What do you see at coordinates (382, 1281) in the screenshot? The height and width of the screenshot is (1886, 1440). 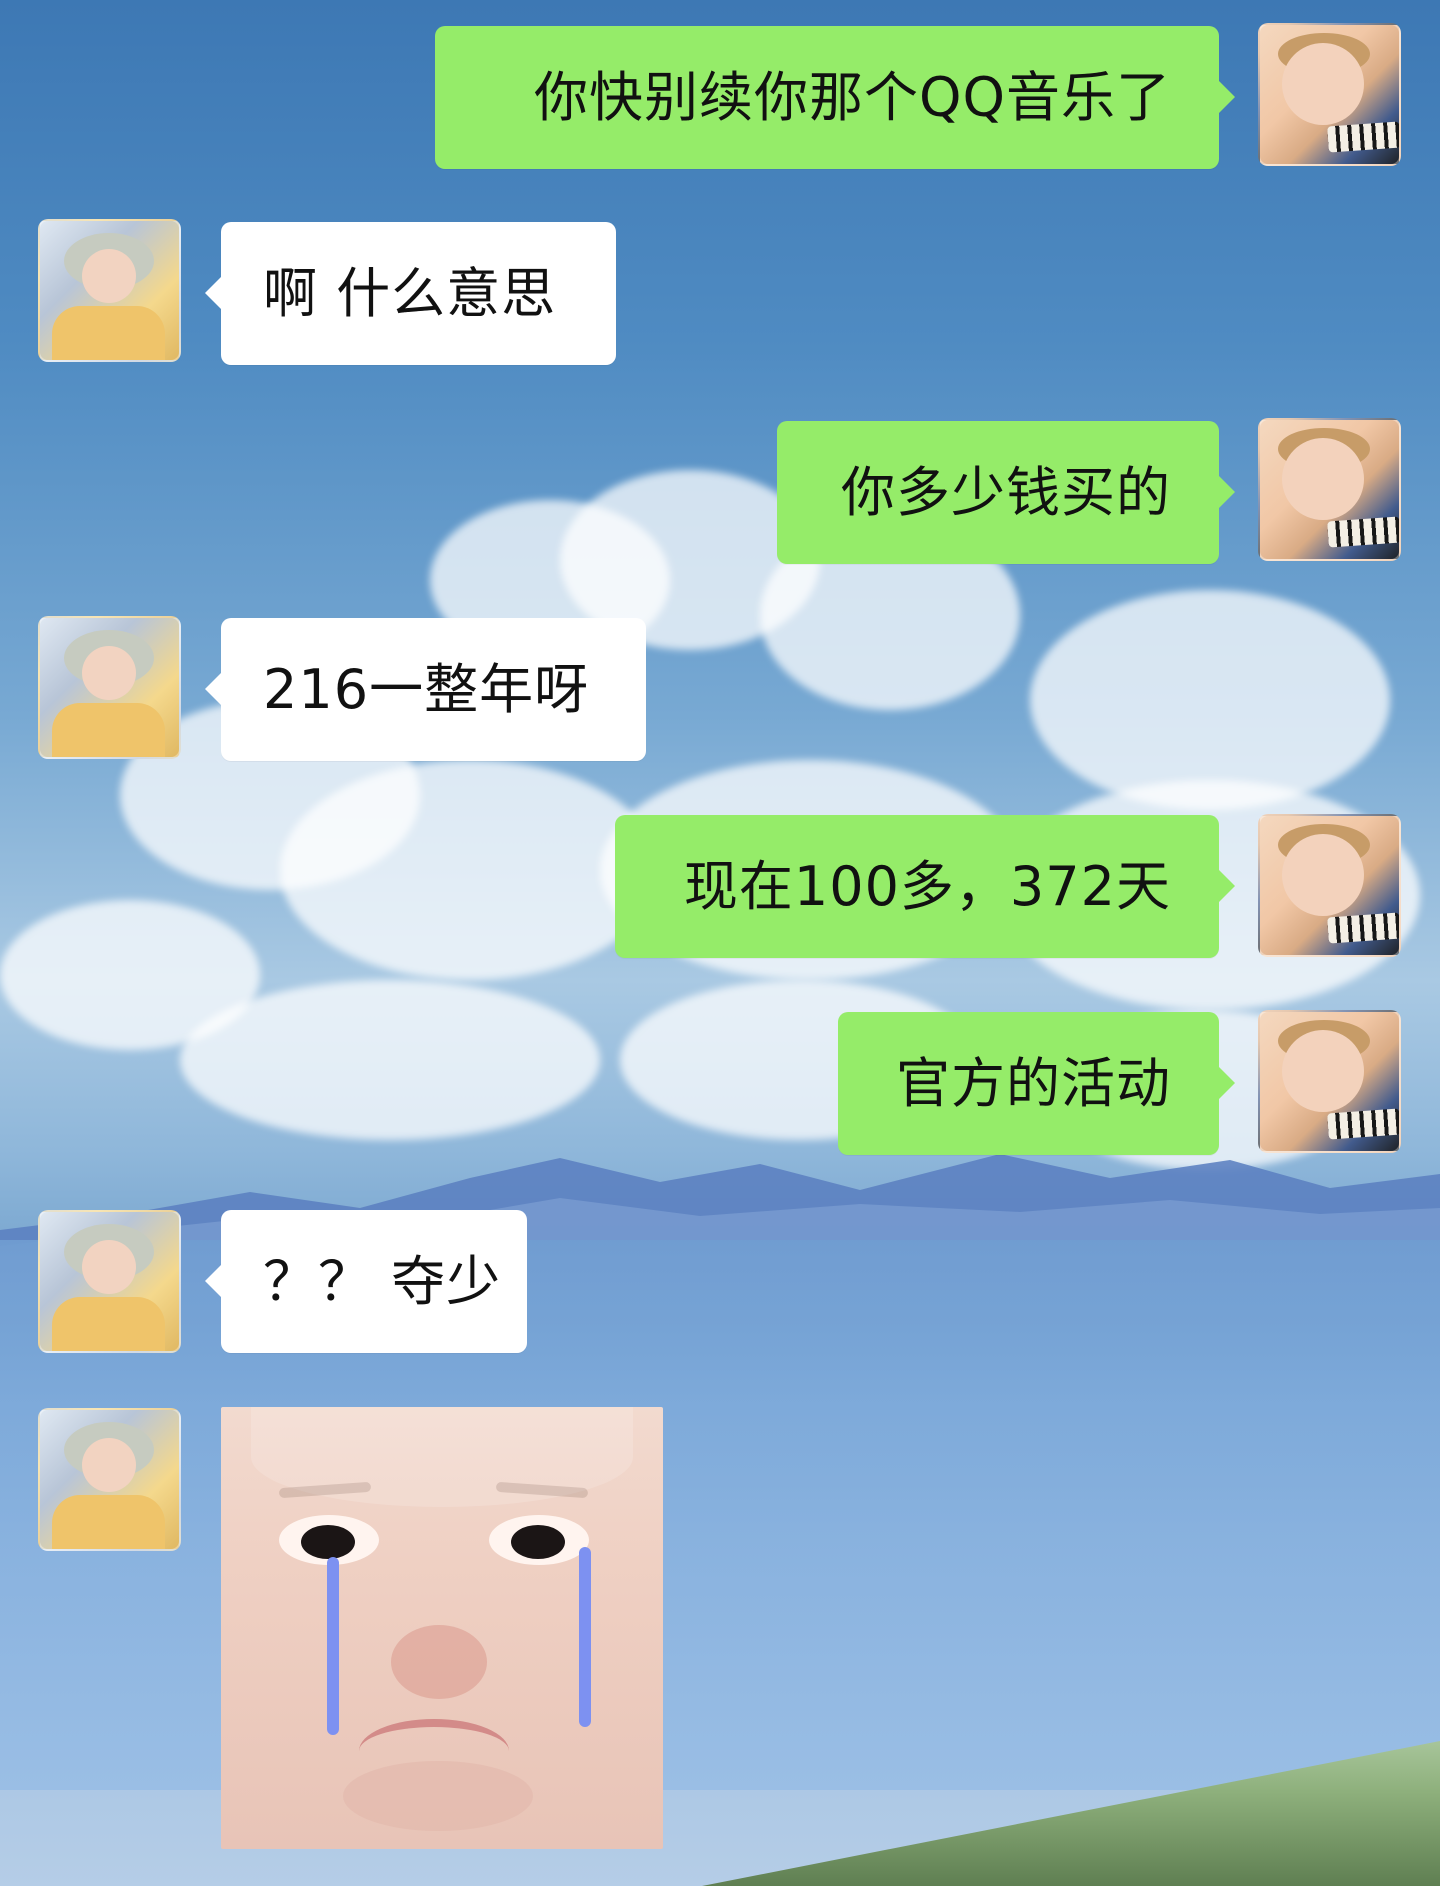 I see `message-text: ？？ 夺少` at bounding box center [382, 1281].